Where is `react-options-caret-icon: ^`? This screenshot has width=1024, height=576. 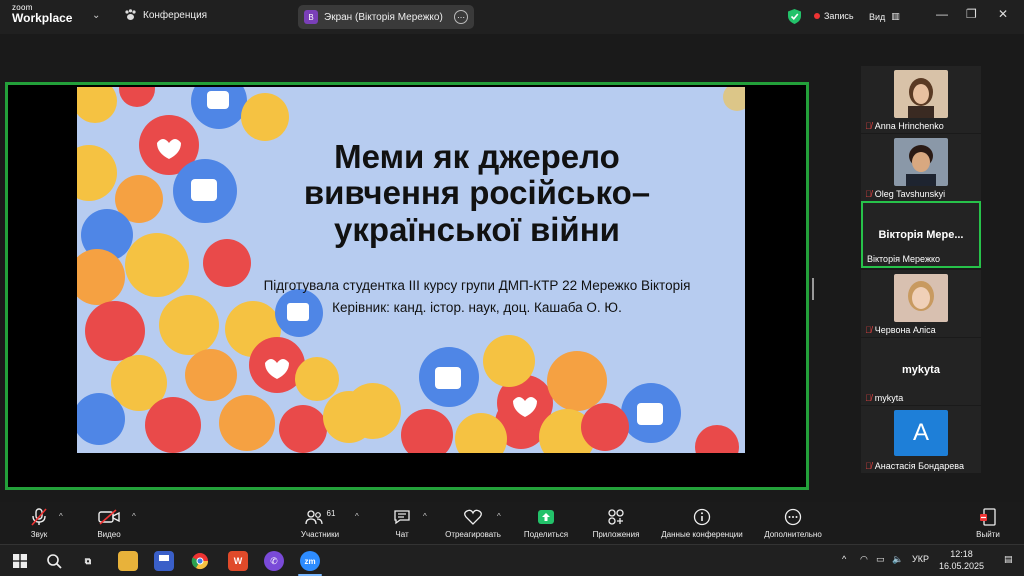 react-options-caret-icon: ^ is located at coordinates (499, 516).